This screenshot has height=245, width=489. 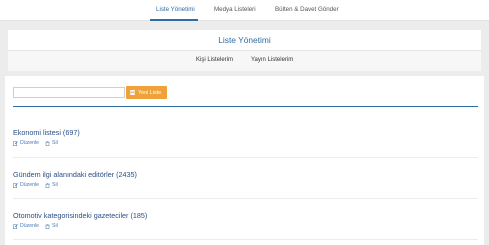 I want to click on save-icon, so click(x=132, y=92).